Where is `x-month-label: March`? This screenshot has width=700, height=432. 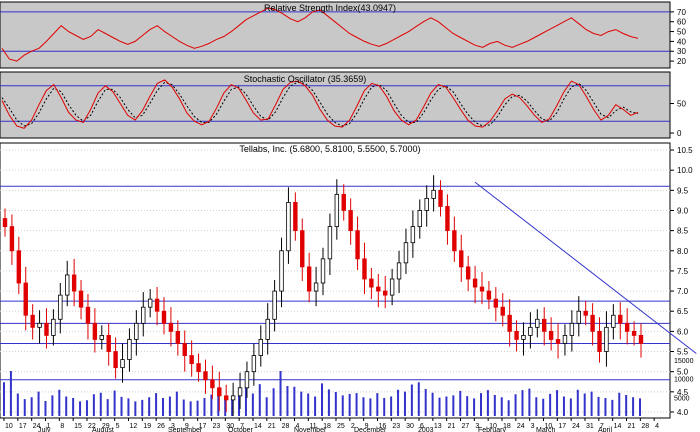
x-month-label: March is located at coordinates (546, 429).